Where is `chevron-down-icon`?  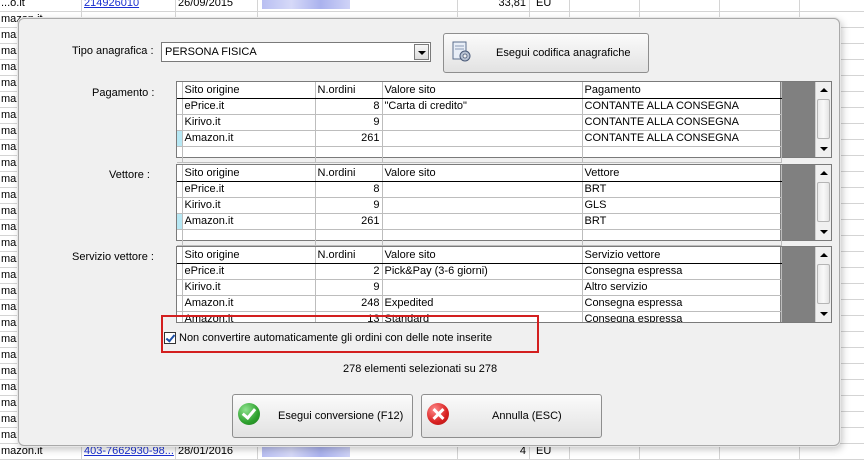 chevron-down-icon is located at coordinates (421, 52).